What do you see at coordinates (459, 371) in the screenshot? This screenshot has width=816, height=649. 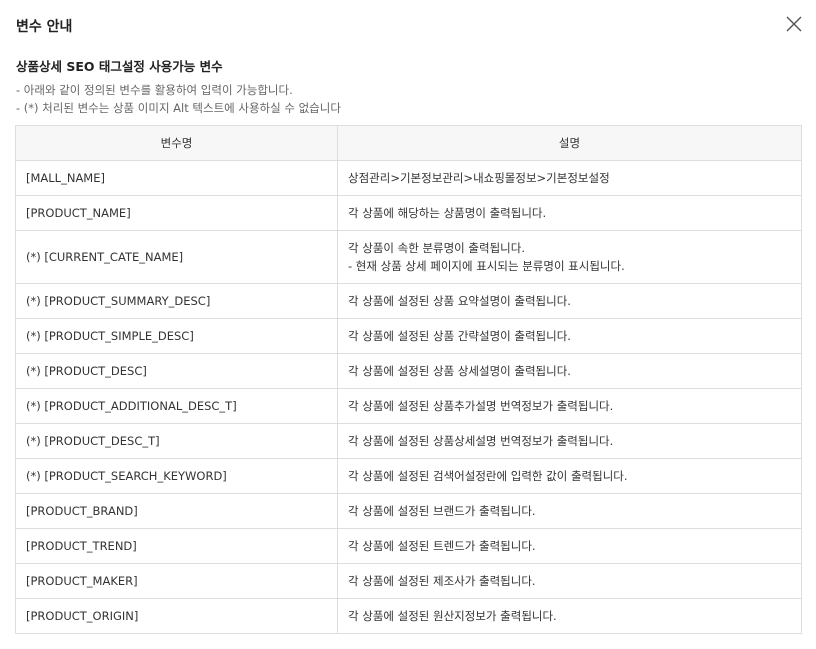 I see `description-line: 각 상품에 설정된 상품 상세설명이 출력됩니다.` at bounding box center [459, 371].